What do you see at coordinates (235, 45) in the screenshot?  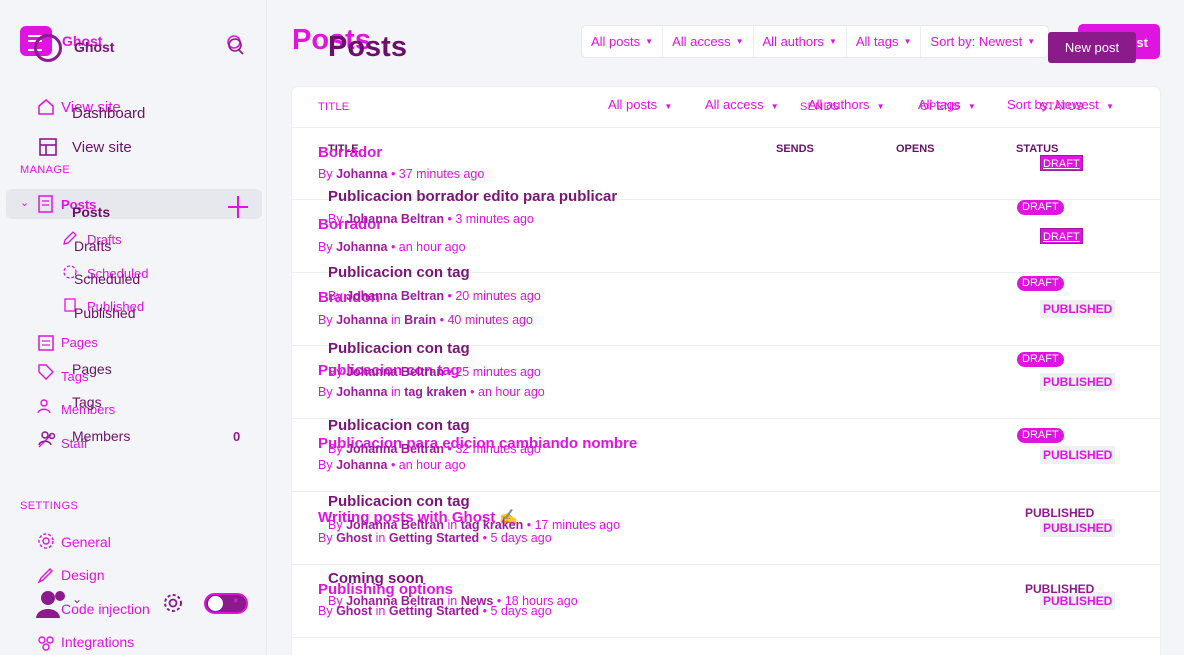 I see `search-icon` at bounding box center [235, 45].